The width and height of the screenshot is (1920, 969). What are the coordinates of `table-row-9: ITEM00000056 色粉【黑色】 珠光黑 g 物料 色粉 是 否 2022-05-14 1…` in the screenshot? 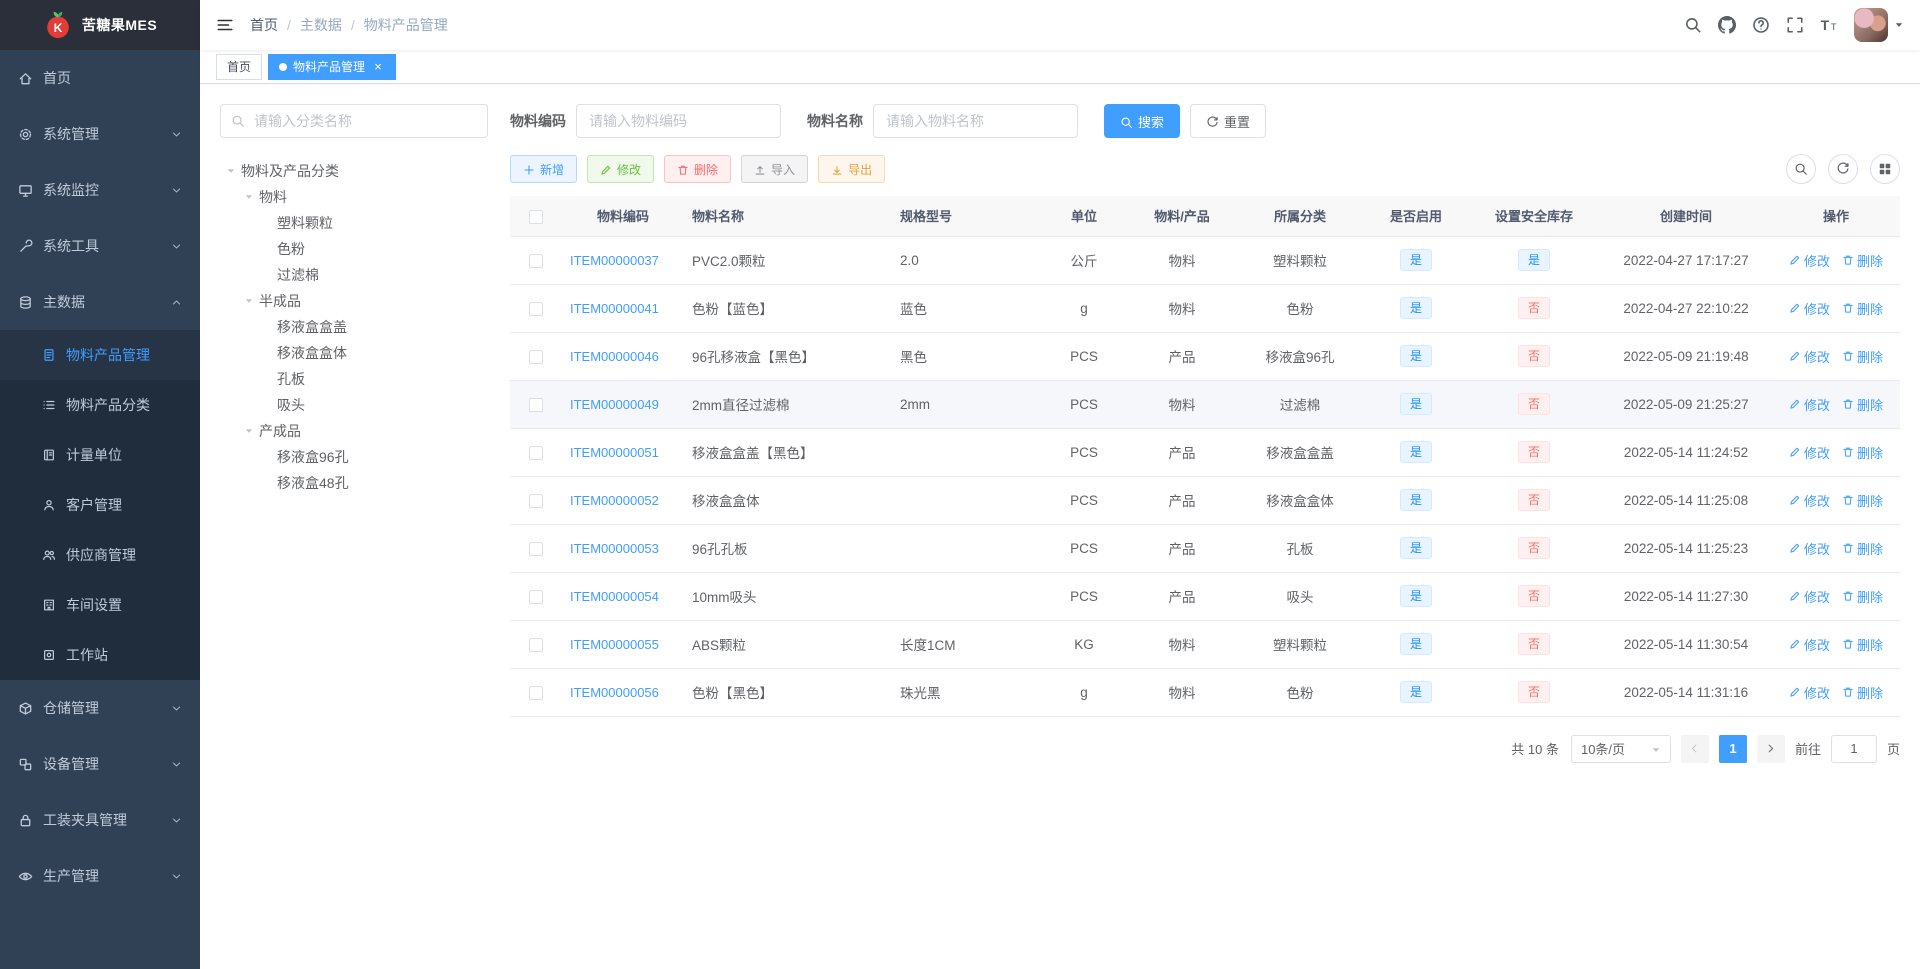 It's located at (1205, 692).